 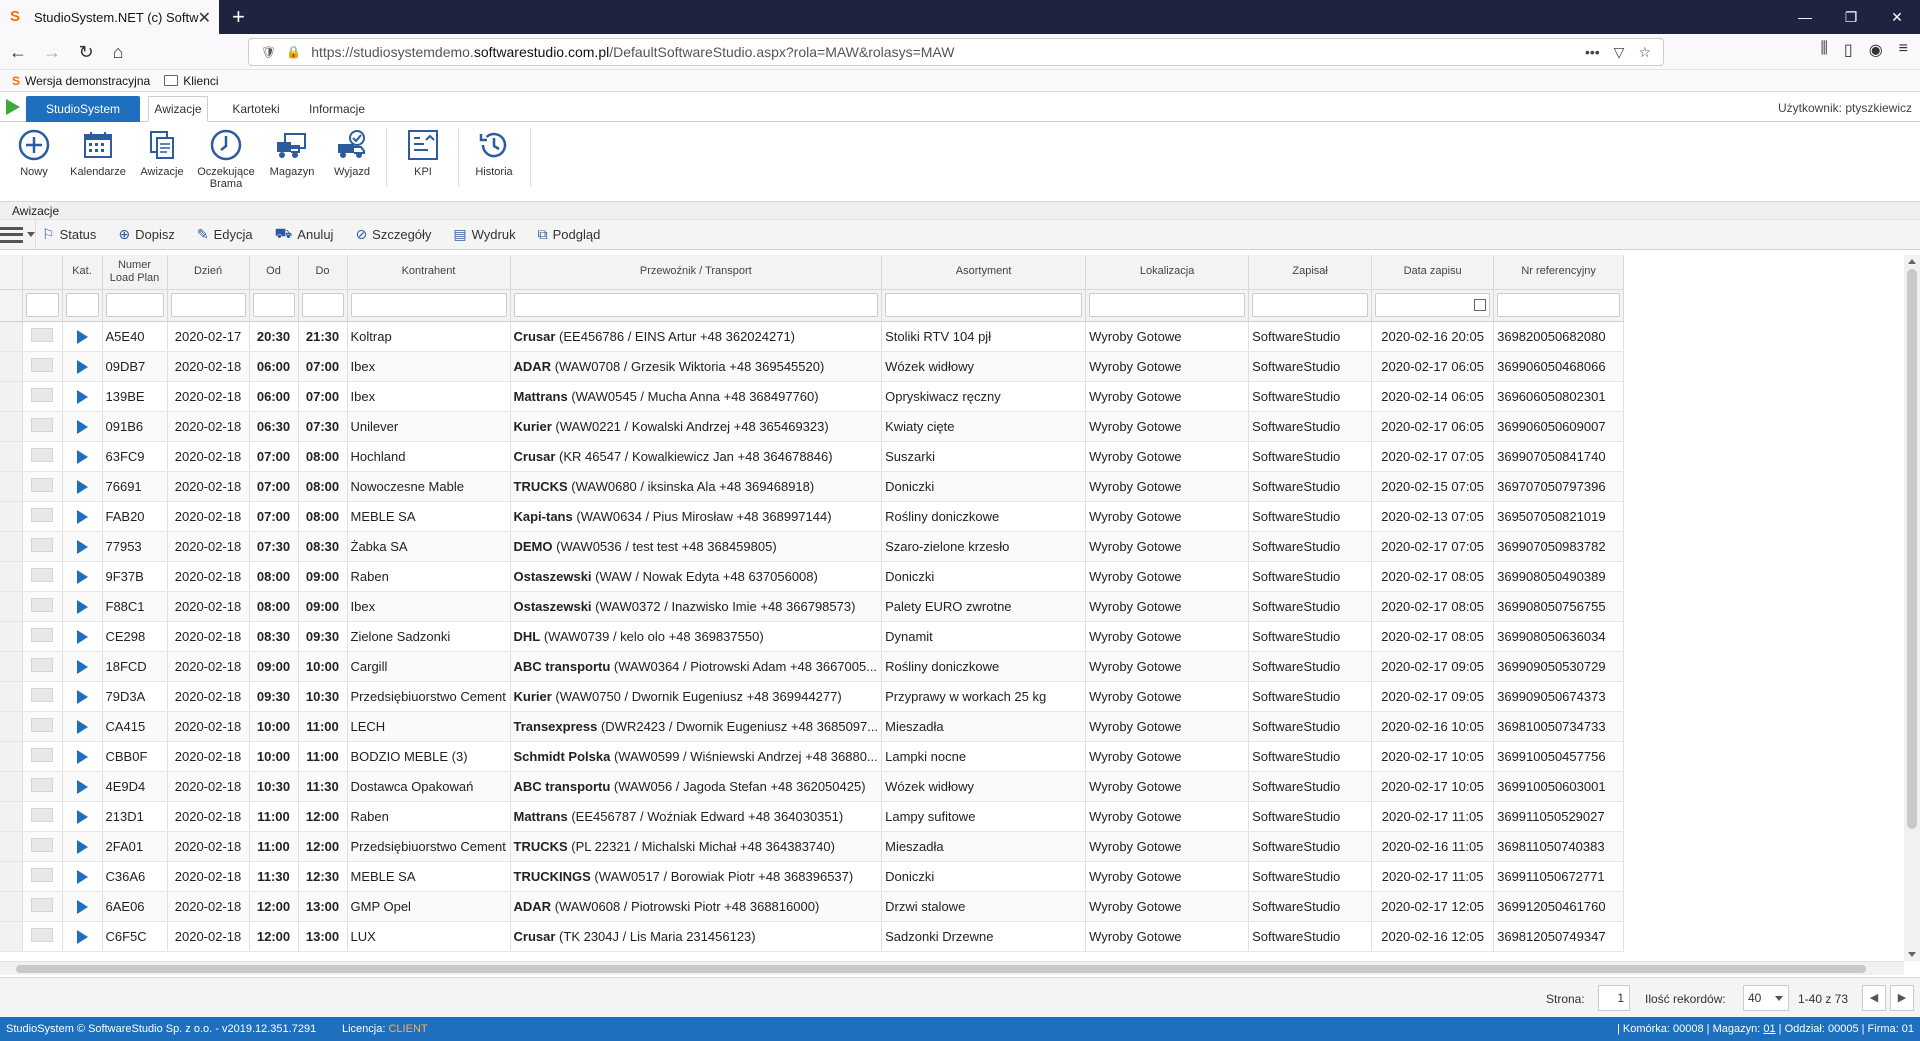 What do you see at coordinates (86, 52) in the screenshot?
I see `reload-icon: ↻` at bounding box center [86, 52].